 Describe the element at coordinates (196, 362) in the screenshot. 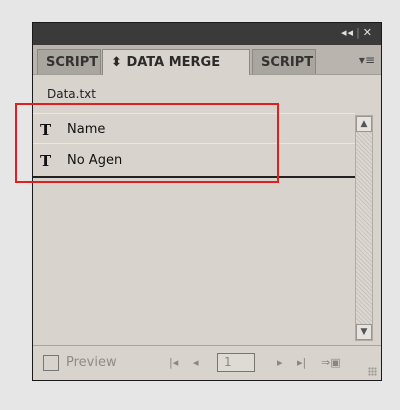

I see `previous-record-icon: ◂` at that location.